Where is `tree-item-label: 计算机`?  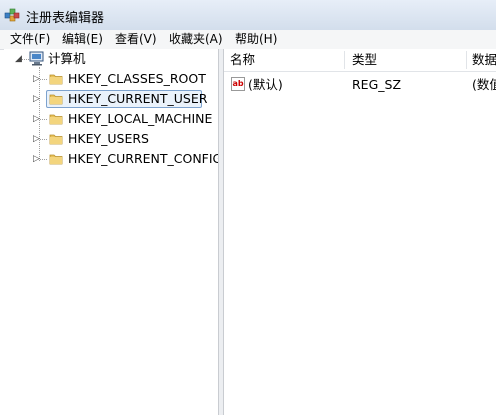
tree-item-label: 计算机 is located at coordinates (67, 58).